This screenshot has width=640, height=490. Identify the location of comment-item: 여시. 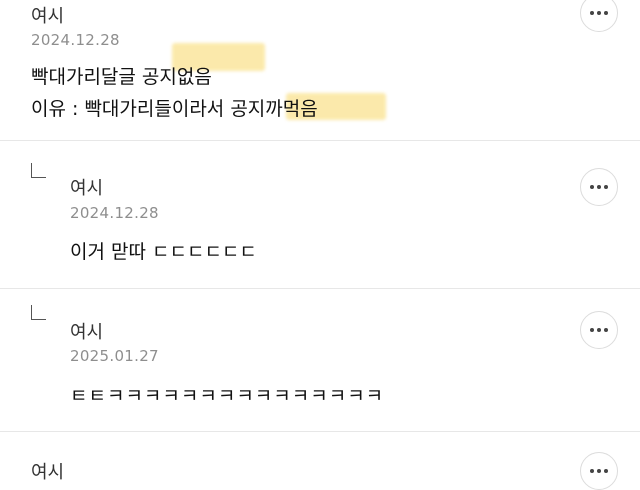
(320, 461).